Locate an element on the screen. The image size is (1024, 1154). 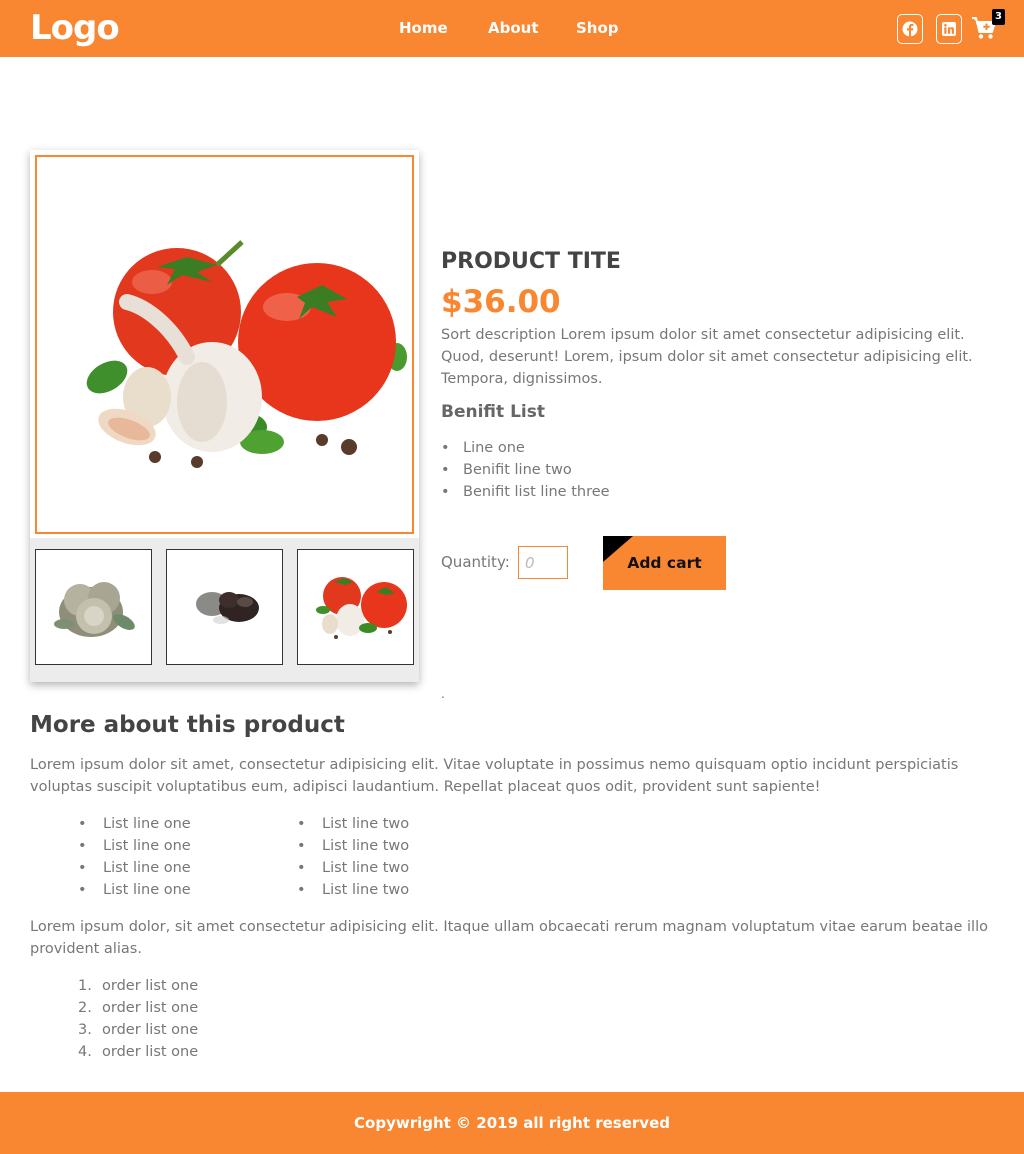
thumbnail-citrus is located at coordinates (93, 607).